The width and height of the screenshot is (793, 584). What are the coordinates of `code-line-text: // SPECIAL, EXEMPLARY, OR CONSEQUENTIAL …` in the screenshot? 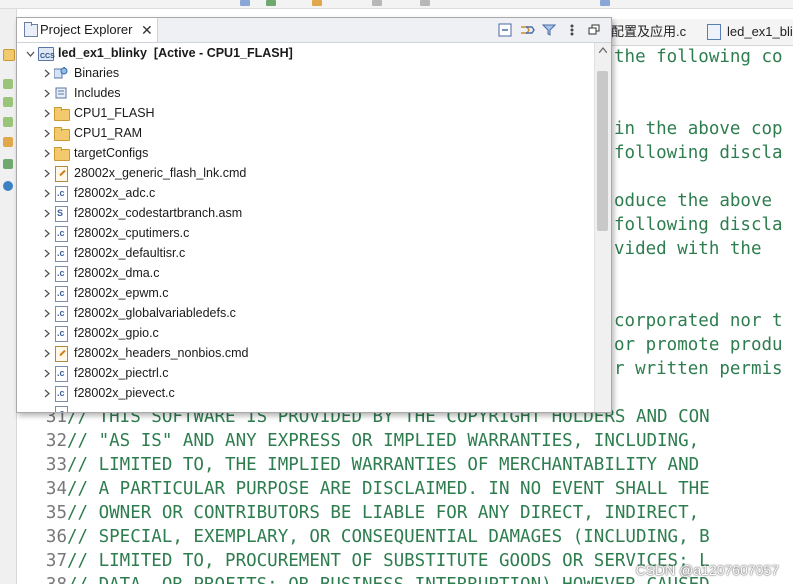 It's located at (388, 537).